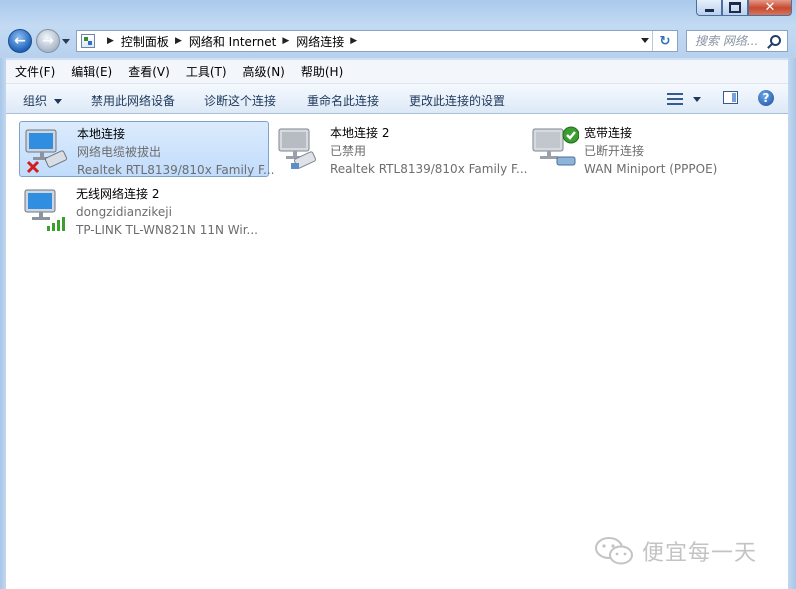  What do you see at coordinates (457, 100) in the screenshot?
I see `change-settings-button: 更改此连接的设置` at bounding box center [457, 100].